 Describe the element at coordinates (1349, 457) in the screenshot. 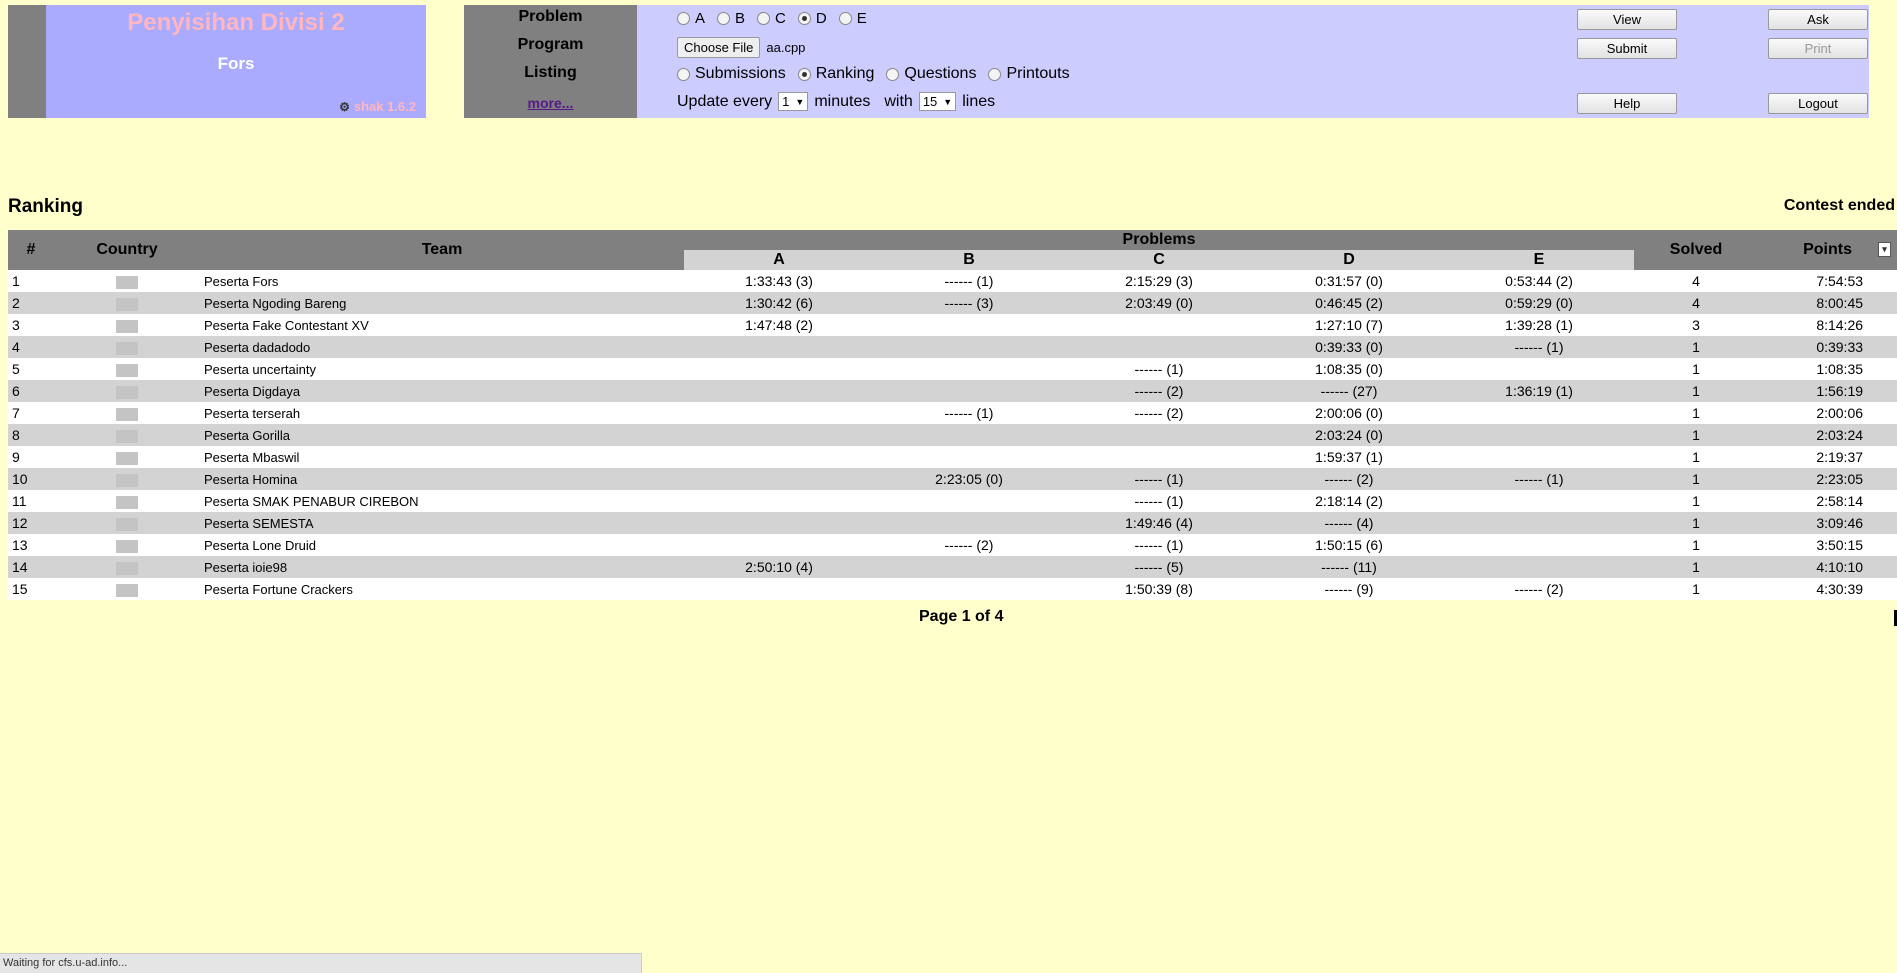

I see `problem-d-cell: 1:59:37 (1)` at that location.